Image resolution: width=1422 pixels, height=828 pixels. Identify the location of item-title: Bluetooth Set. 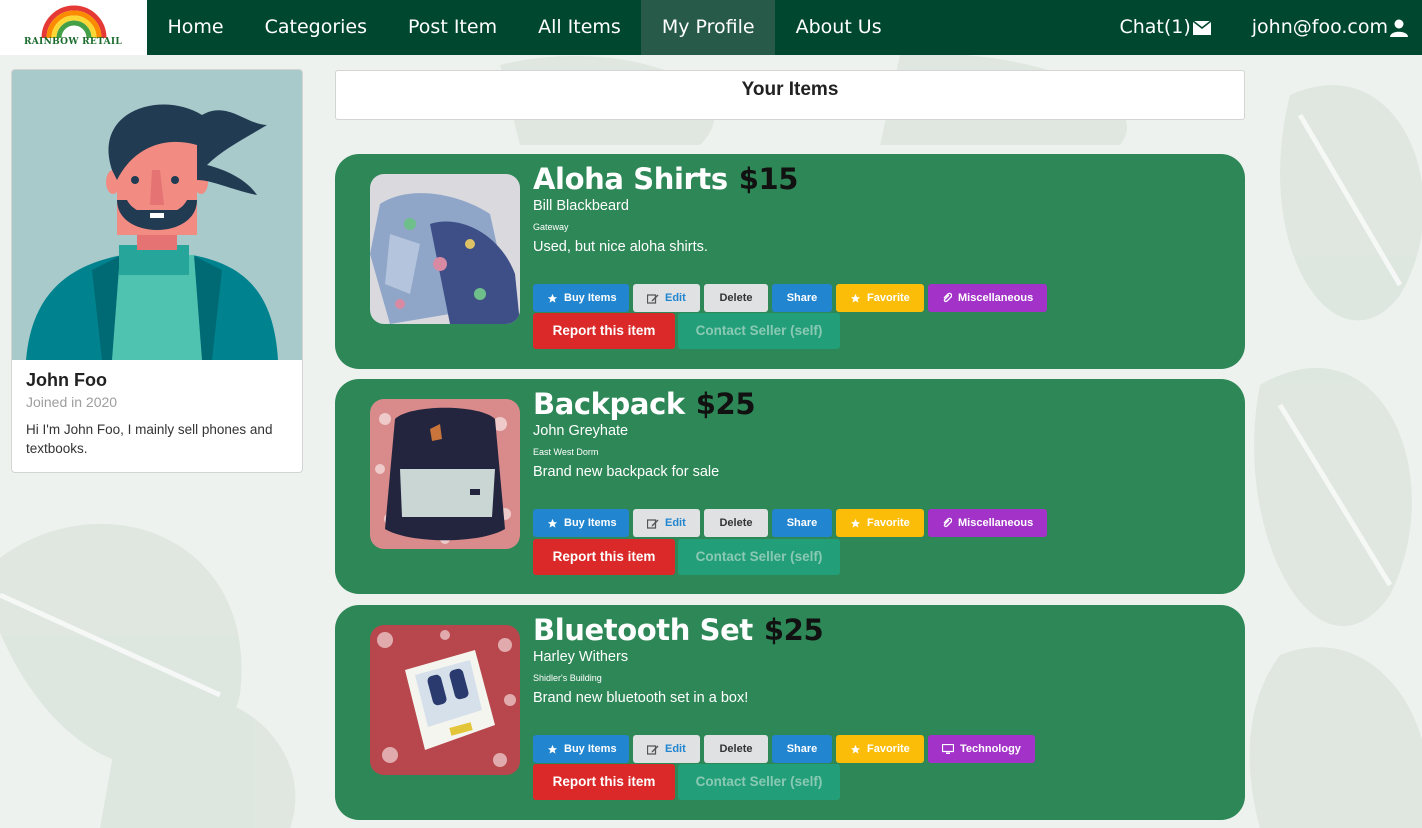
(643, 630).